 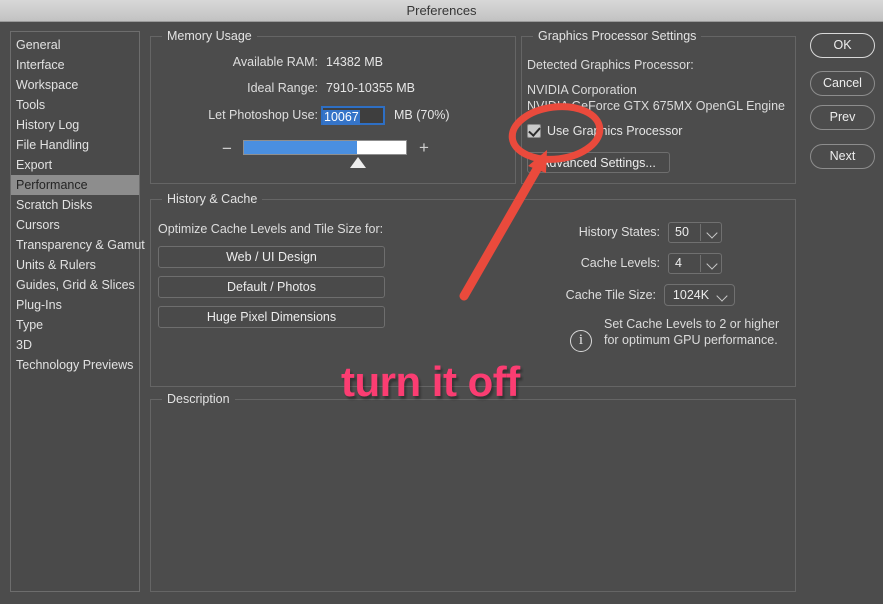 What do you see at coordinates (692, 324) in the screenshot?
I see `cache-info-line-1: Set Cache Levels to 2 or higher` at bounding box center [692, 324].